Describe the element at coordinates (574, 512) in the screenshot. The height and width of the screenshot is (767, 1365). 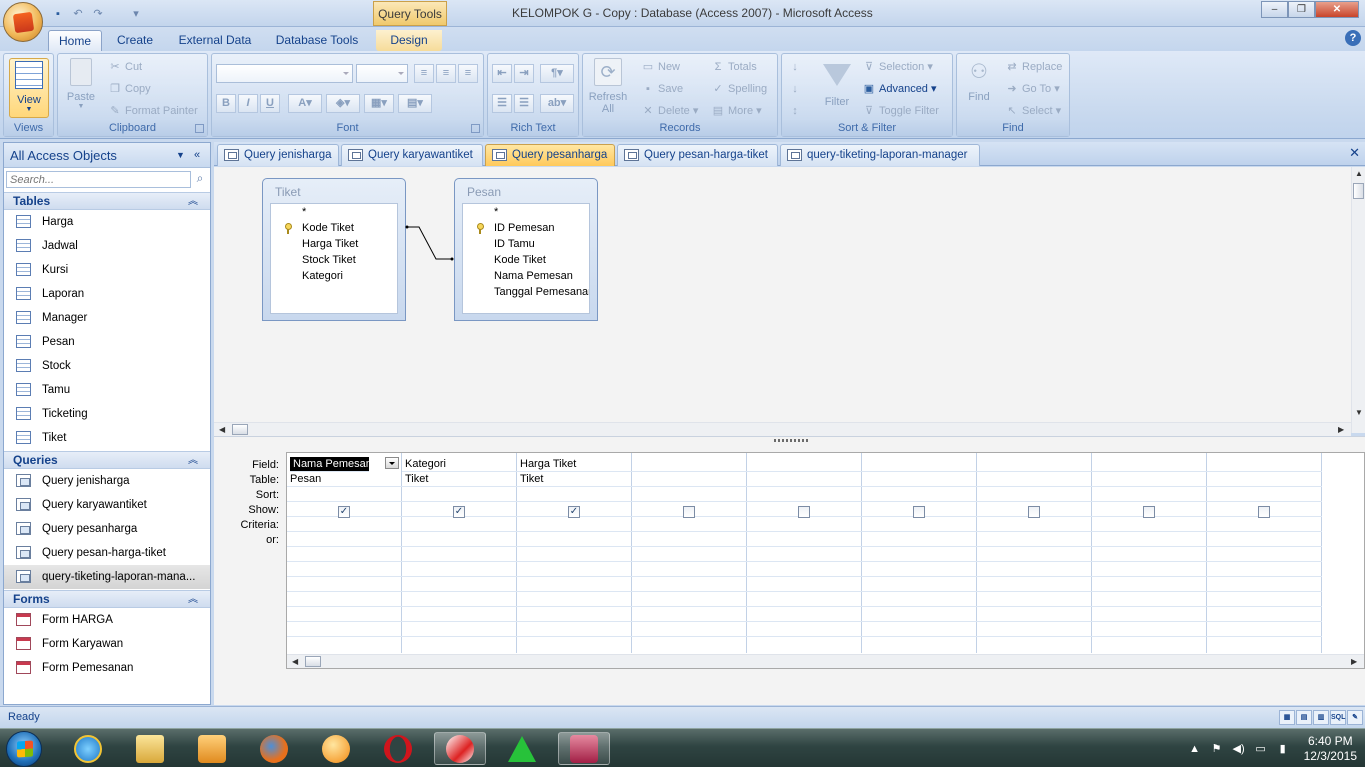
I see `show-checkbox: ✓` at that location.